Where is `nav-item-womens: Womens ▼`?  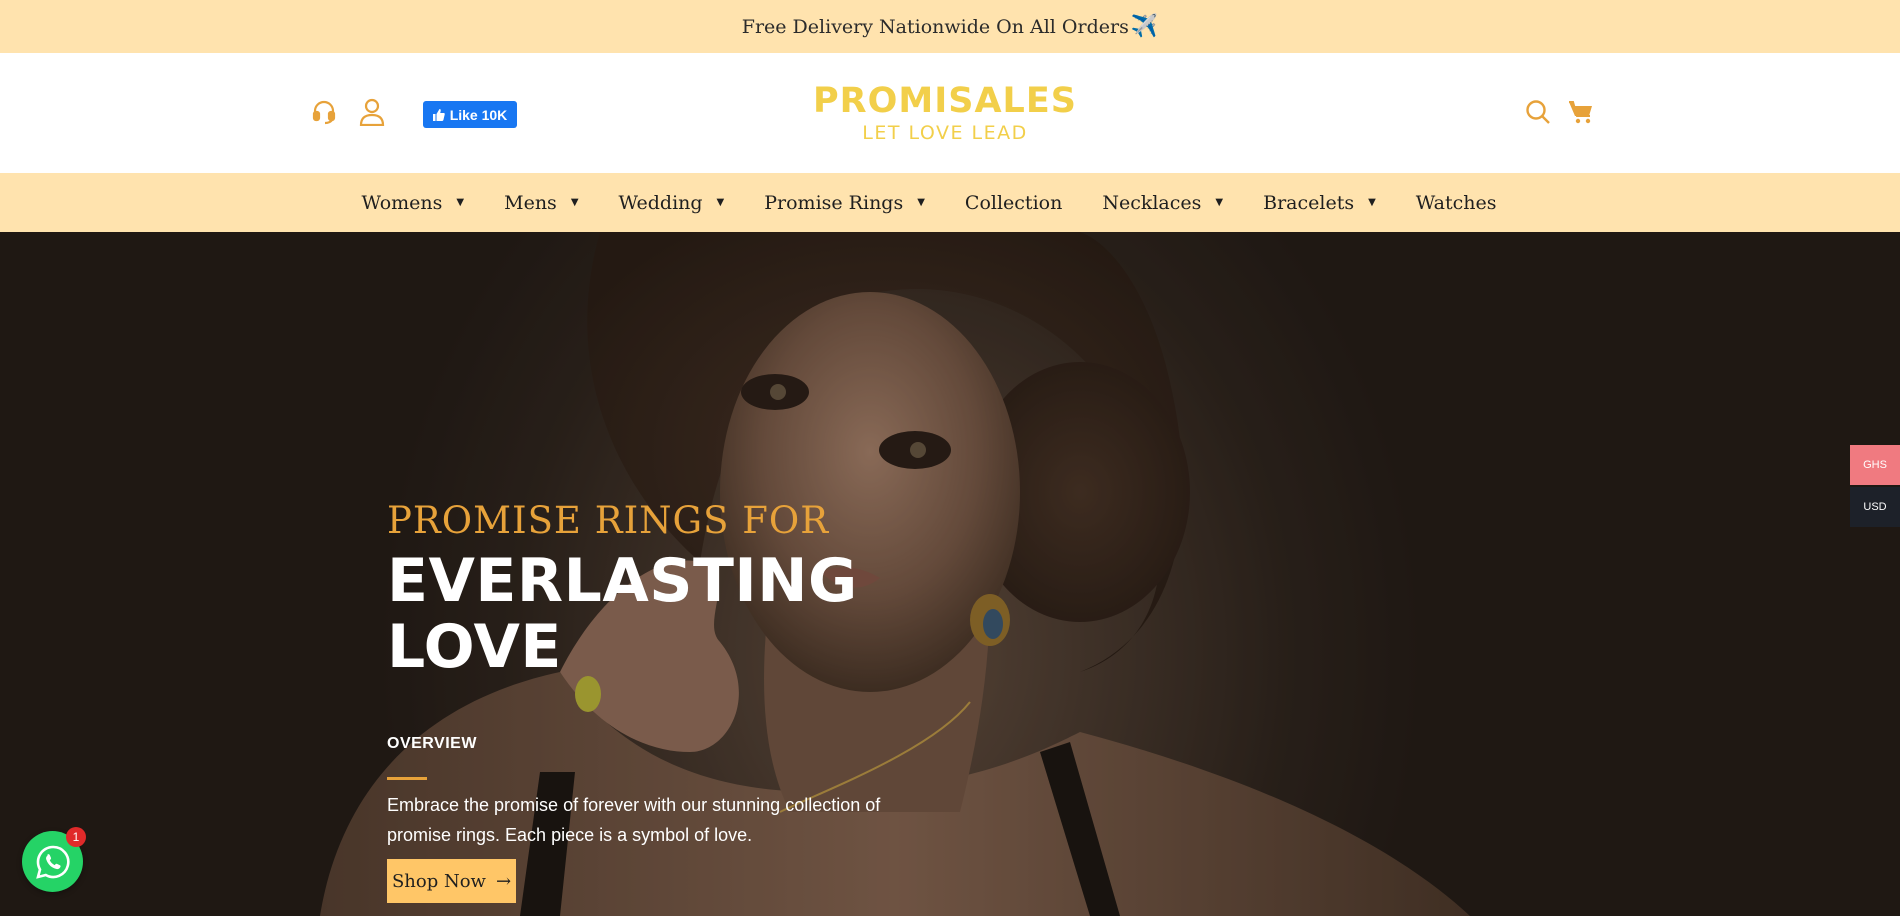
nav-item-womens: Womens ▼ is located at coordinates (412, 203).